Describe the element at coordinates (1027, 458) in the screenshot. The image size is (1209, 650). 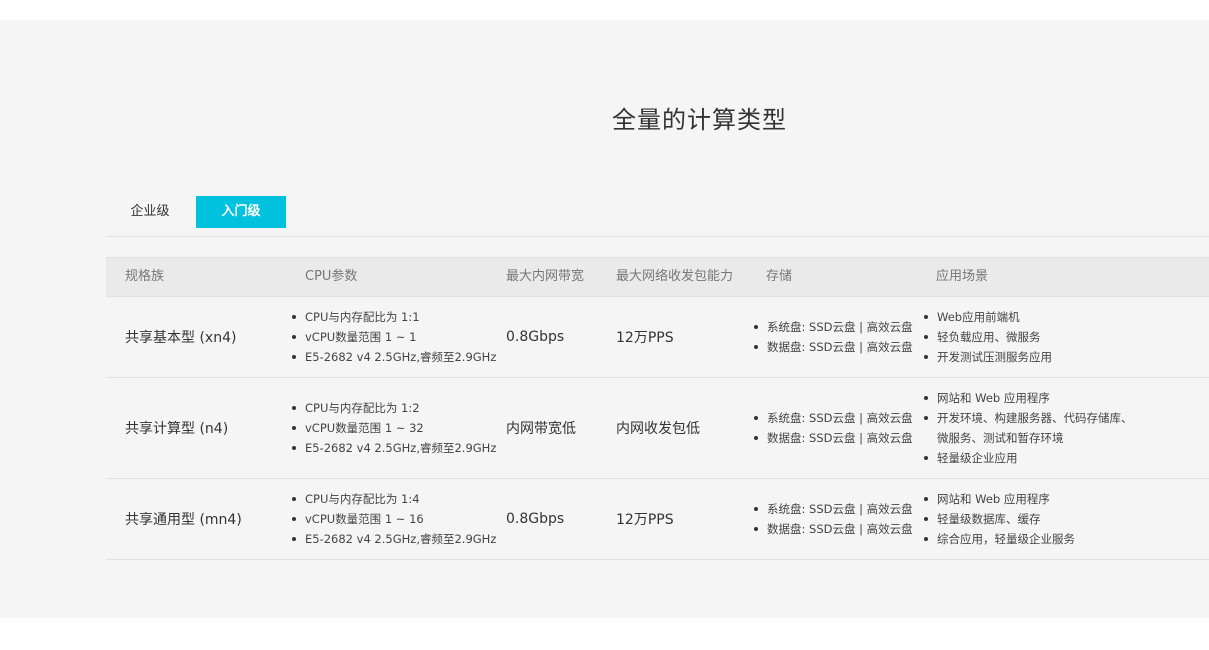
I see `list-item: 轻量级企业应用` at that location.